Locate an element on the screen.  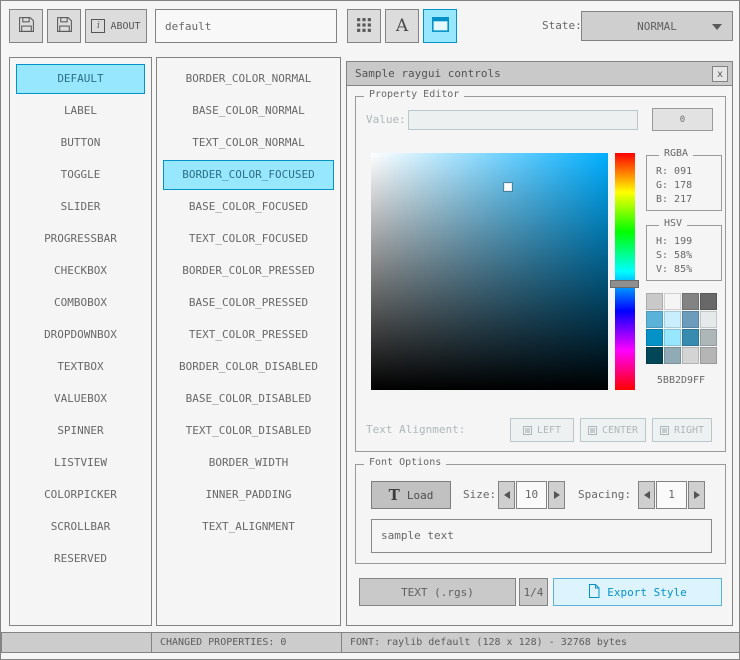
hue-slider is located at coordinates (624, 271).